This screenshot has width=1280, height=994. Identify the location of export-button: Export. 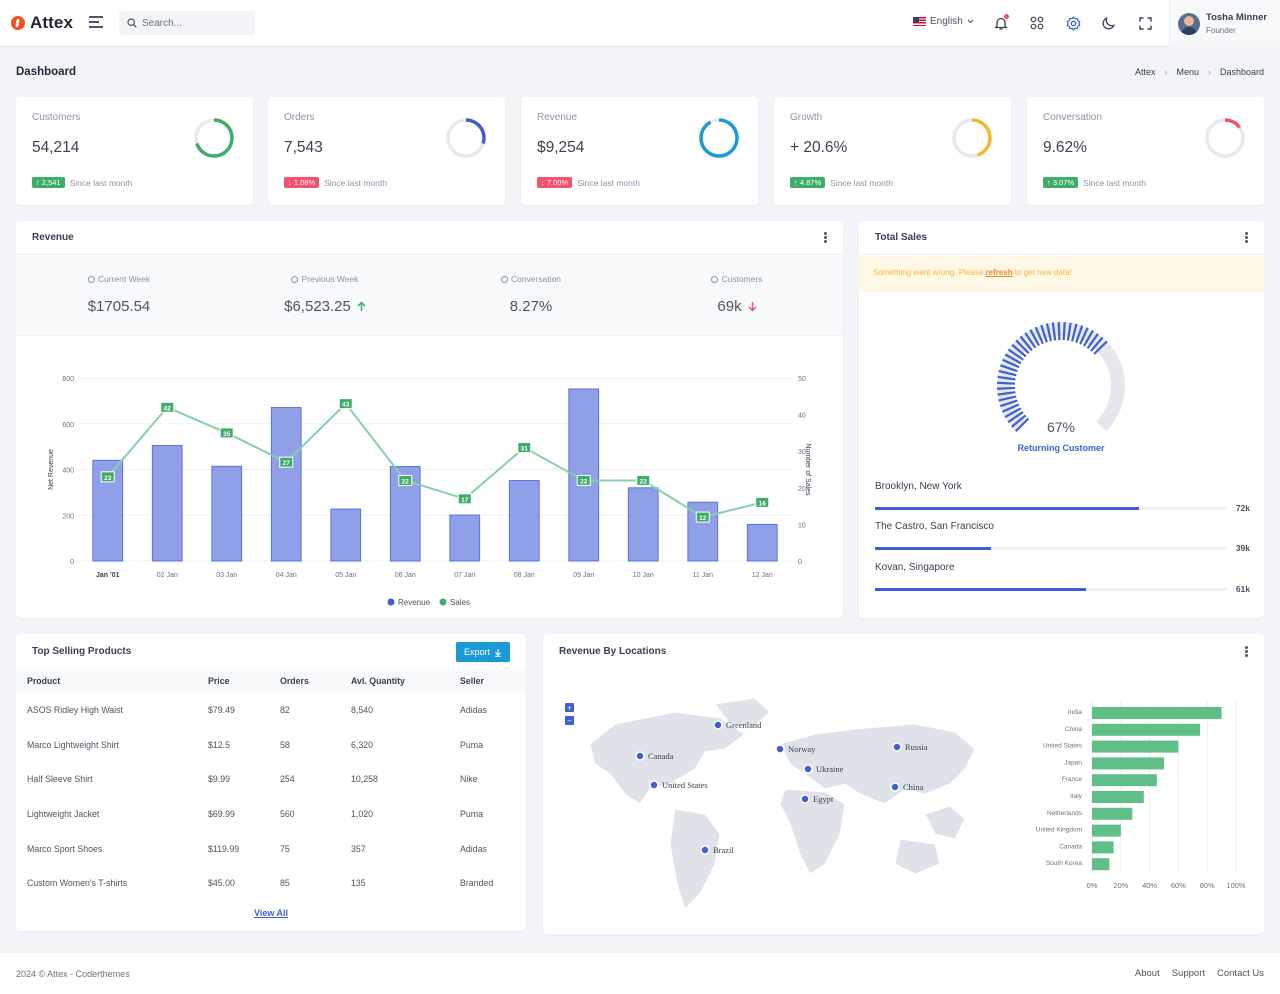
(482, 652).